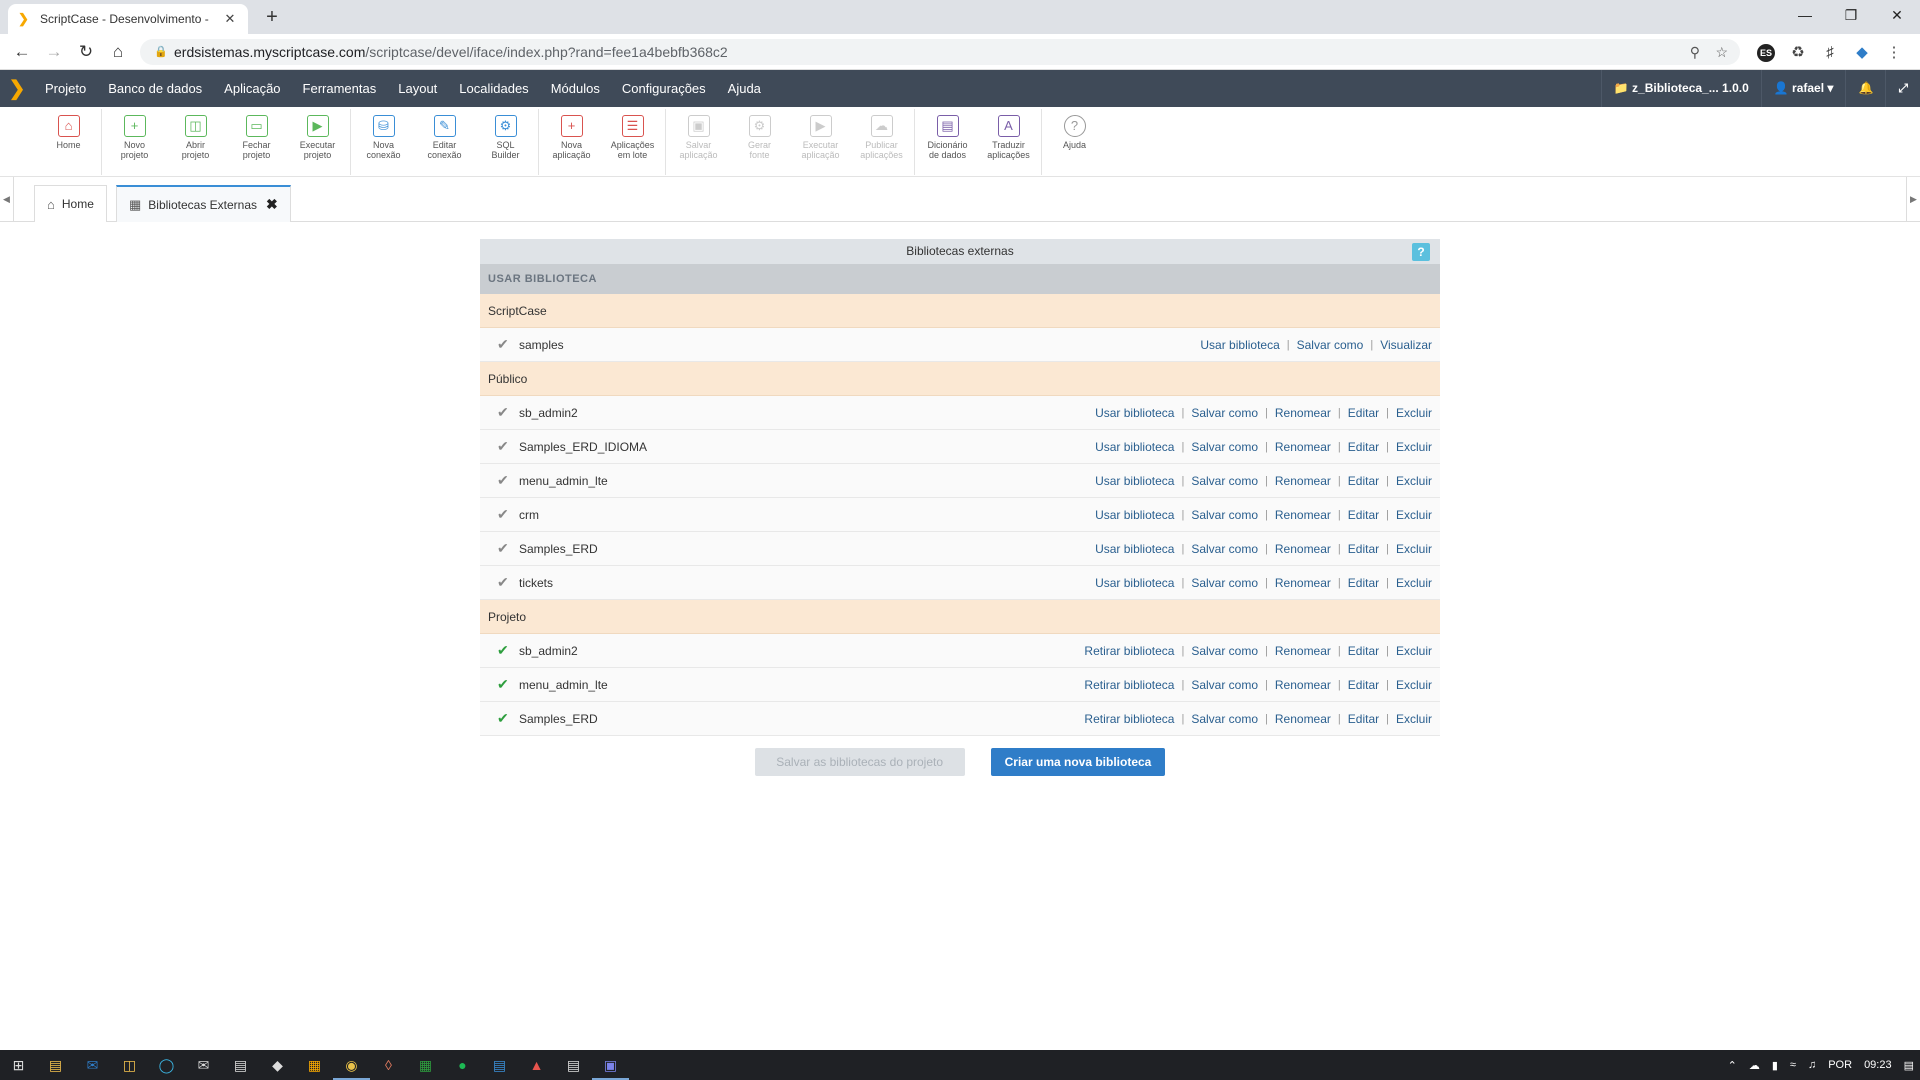 The image size is (1920, 1080). What do you see at coordinates (351, 1065) in the screenshot?
I see `chrome-icon: ◉` at bounding box center [351, 1065].